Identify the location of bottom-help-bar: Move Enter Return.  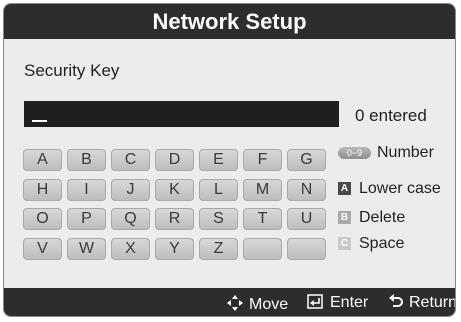
(230, 302).